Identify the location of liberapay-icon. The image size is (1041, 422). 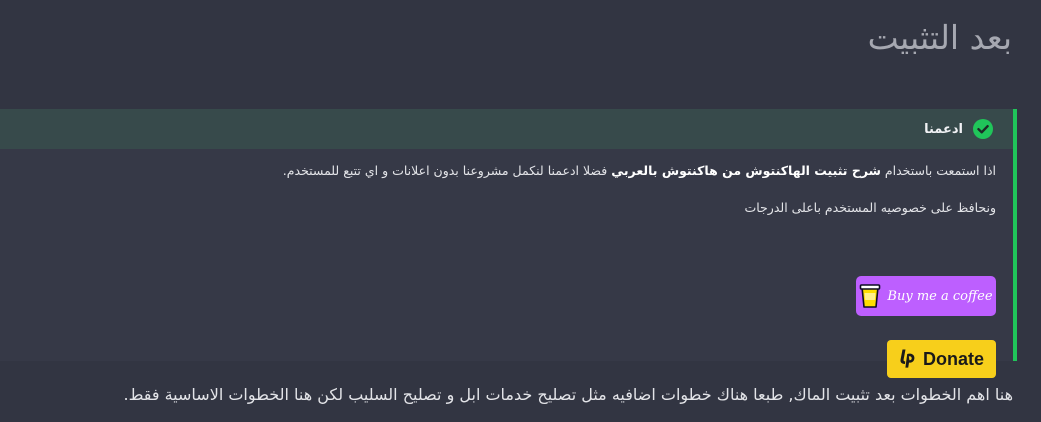
(907, 359).